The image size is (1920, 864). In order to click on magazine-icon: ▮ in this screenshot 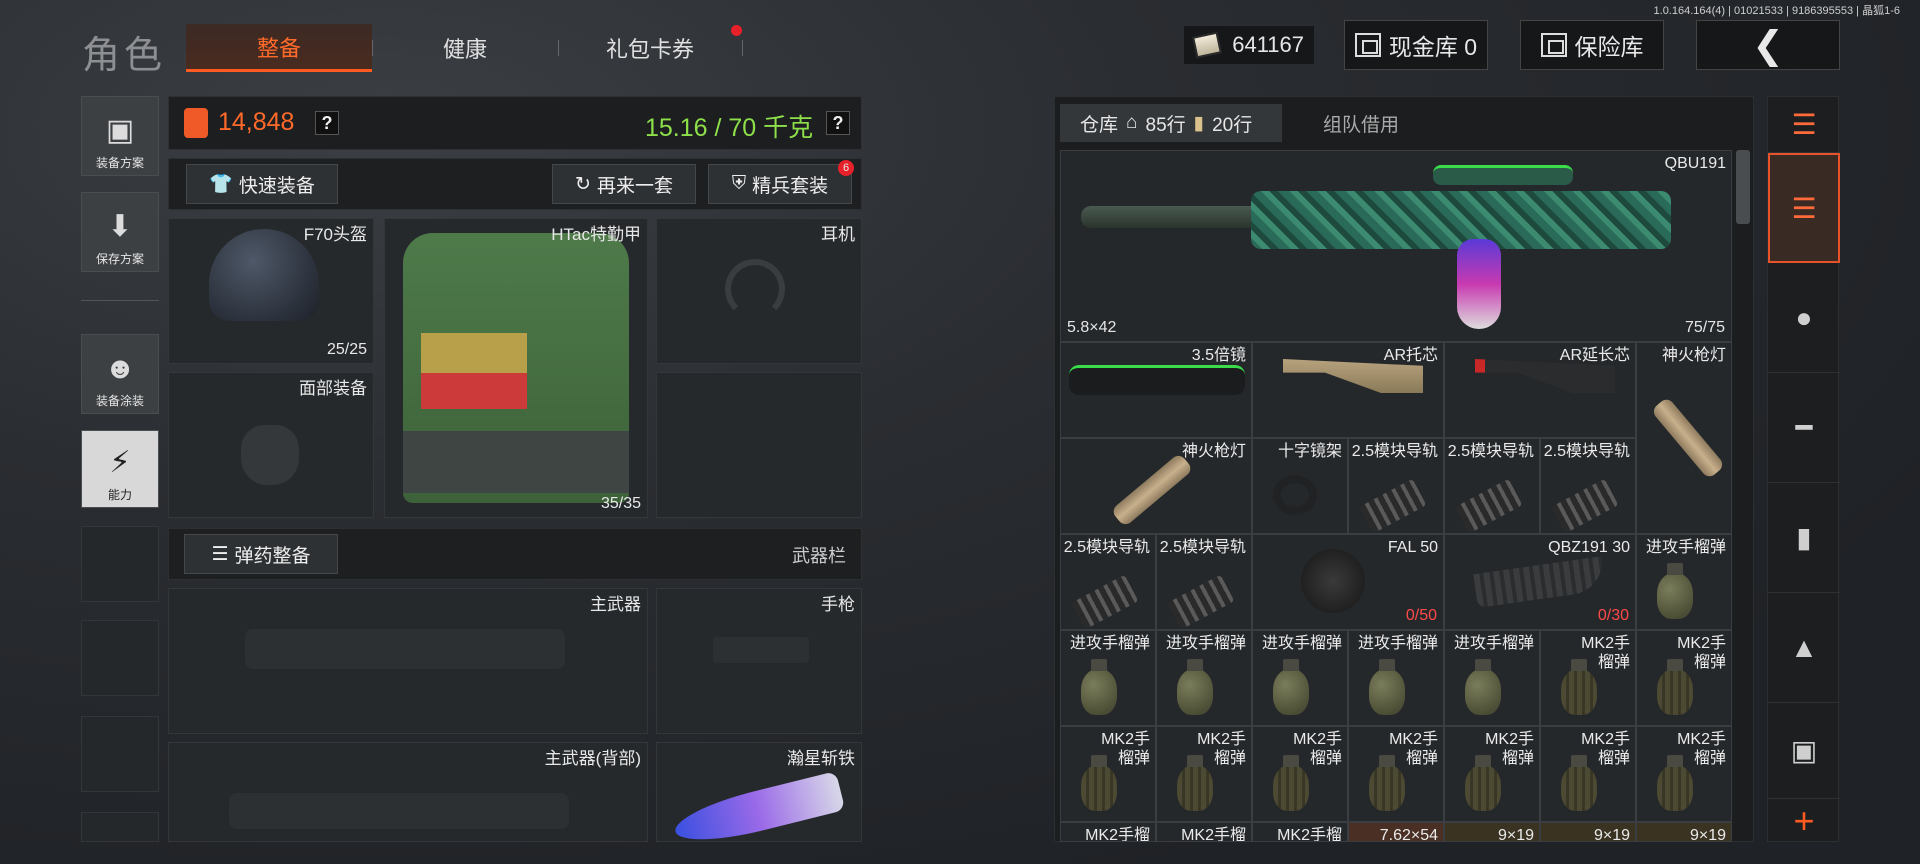, I will do `click(1804, 538)`.